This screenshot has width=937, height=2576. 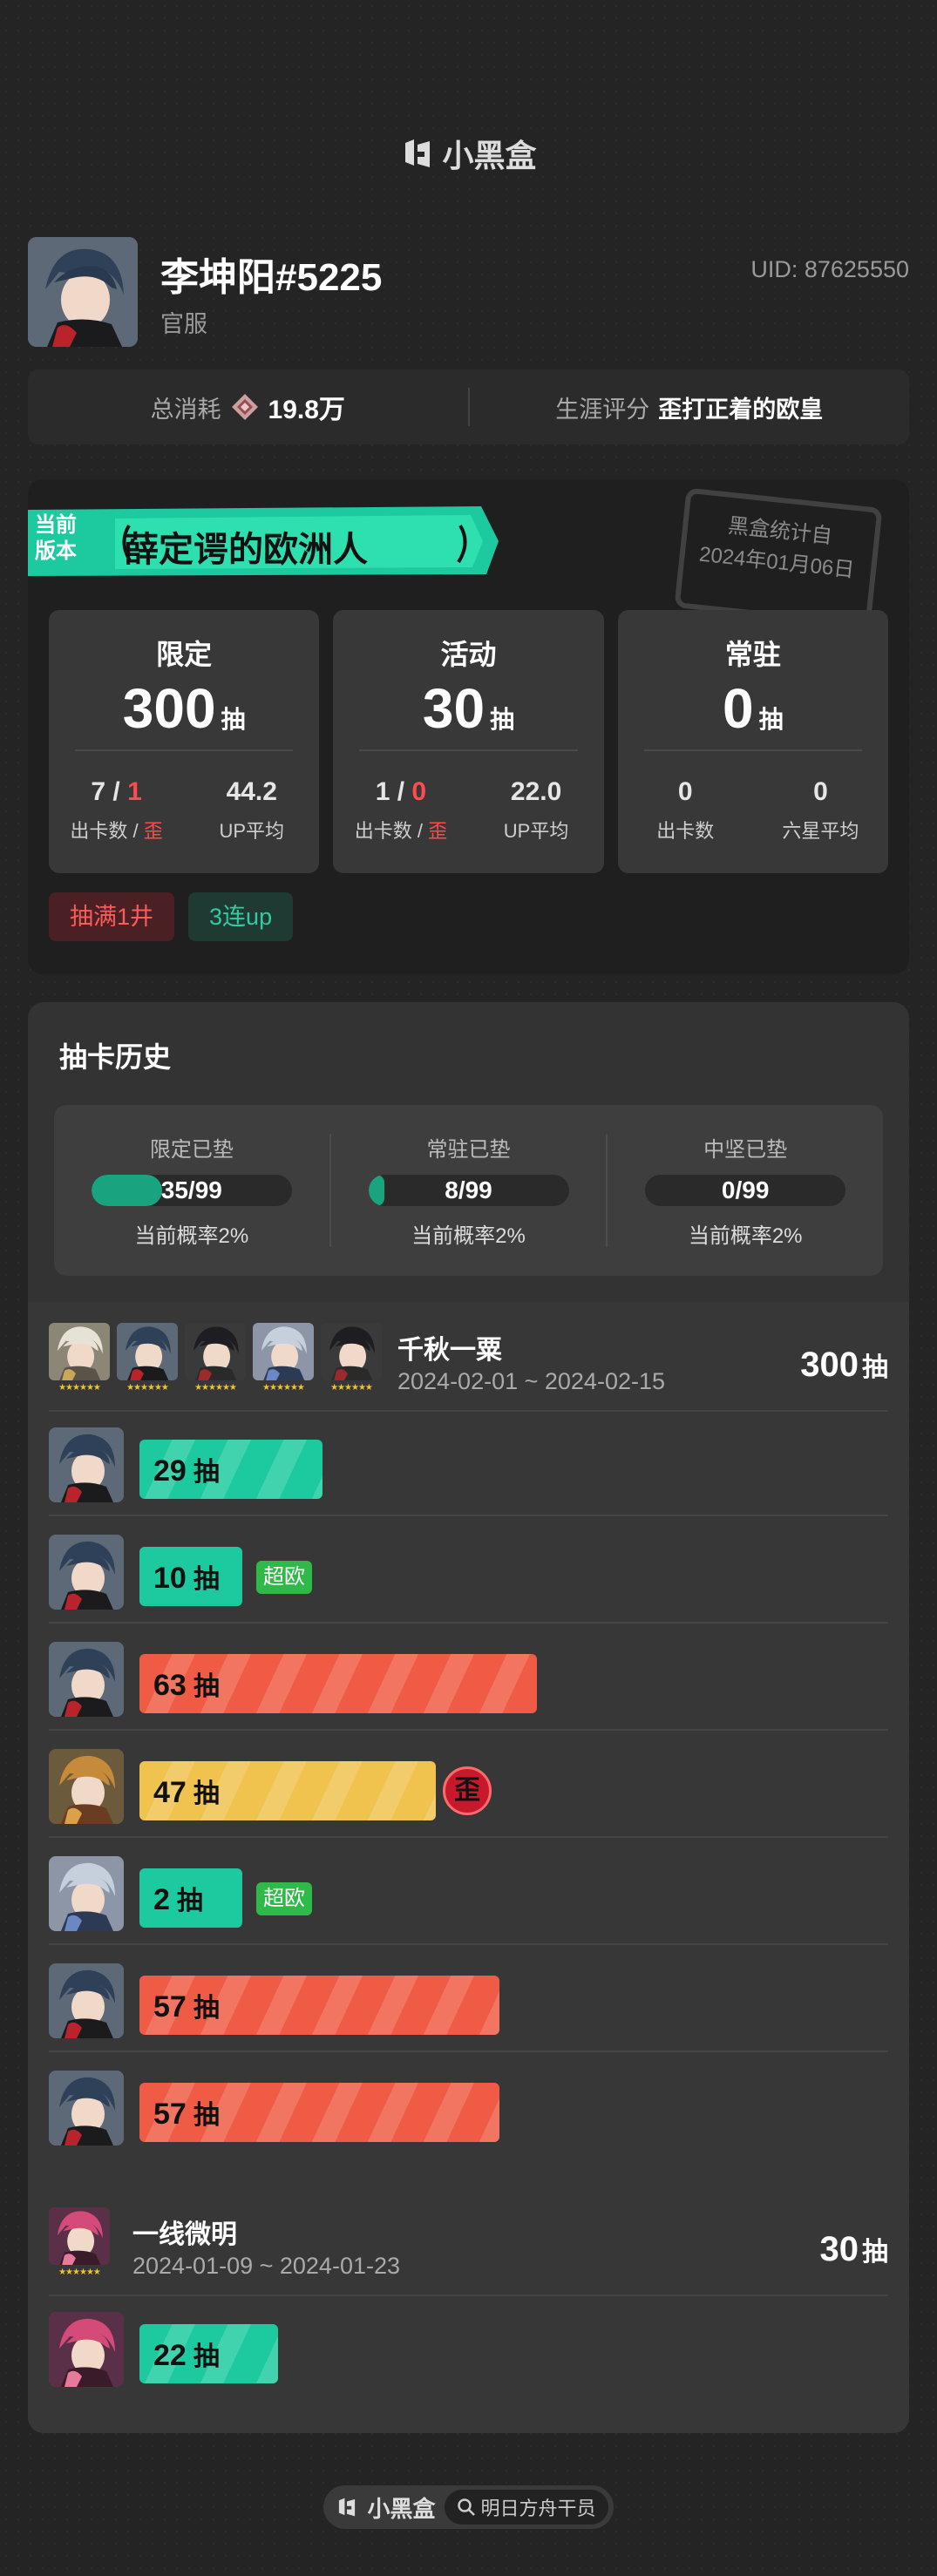 What do you see at coordinates (467, 1791) in the screenshot?
I see `off-banner-badge: 歪` at bounding box center [467, 1791].